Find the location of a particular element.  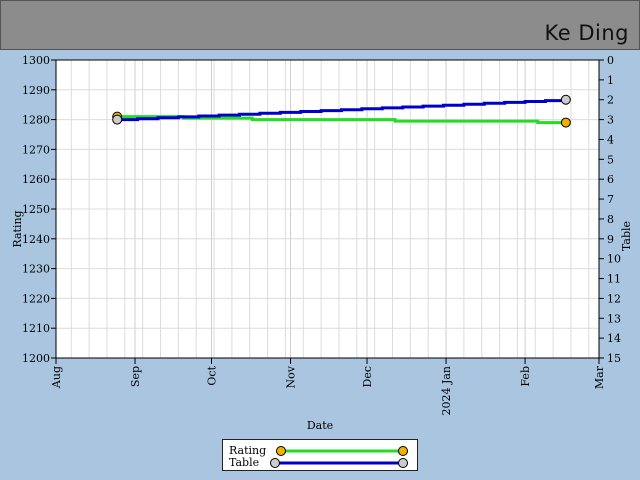

y-tick-label: 1300 is located at coordinates (36, 60).